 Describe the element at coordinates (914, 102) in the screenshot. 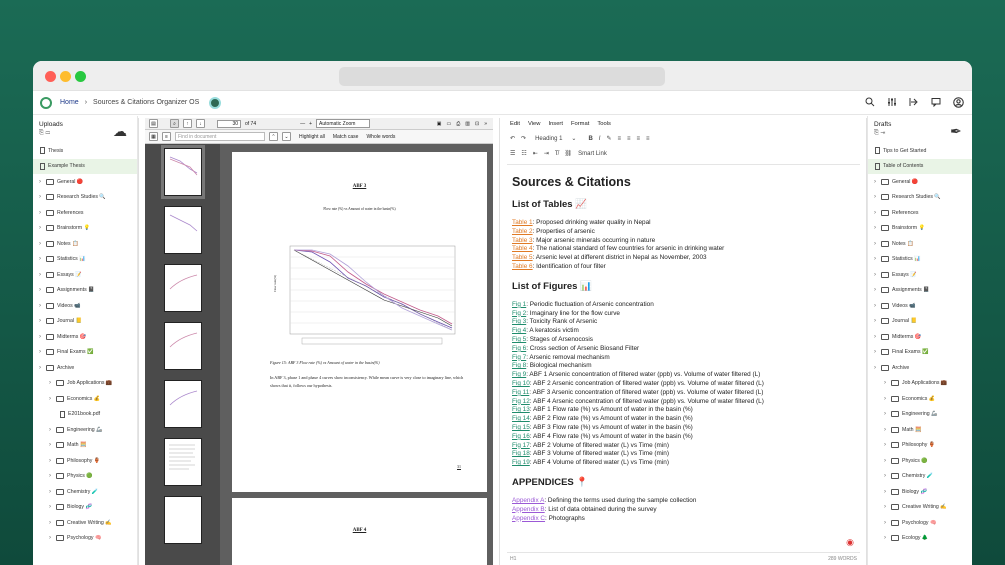

I see `share-icon` at that location.